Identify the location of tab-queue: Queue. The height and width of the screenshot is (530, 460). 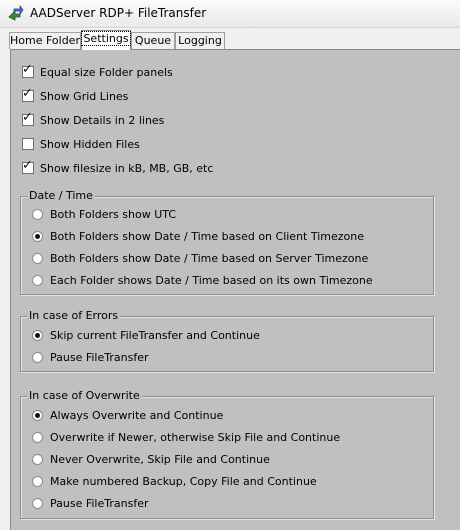
(153, 40).